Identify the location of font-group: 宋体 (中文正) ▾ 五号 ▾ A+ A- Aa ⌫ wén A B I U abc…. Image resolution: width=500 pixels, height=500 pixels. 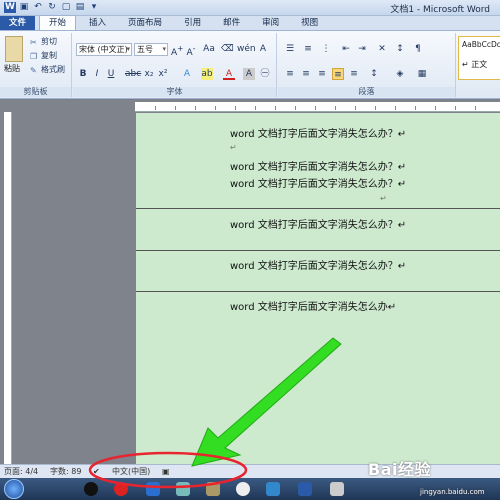
(175, 65).